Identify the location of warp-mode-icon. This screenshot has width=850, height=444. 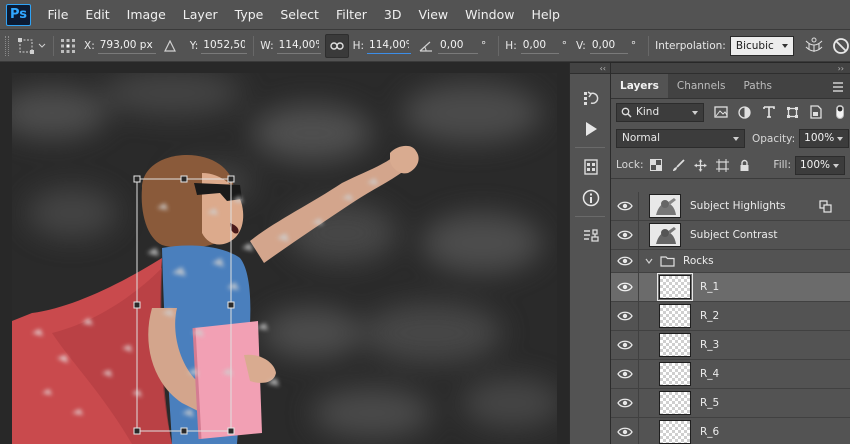
(814, 46).